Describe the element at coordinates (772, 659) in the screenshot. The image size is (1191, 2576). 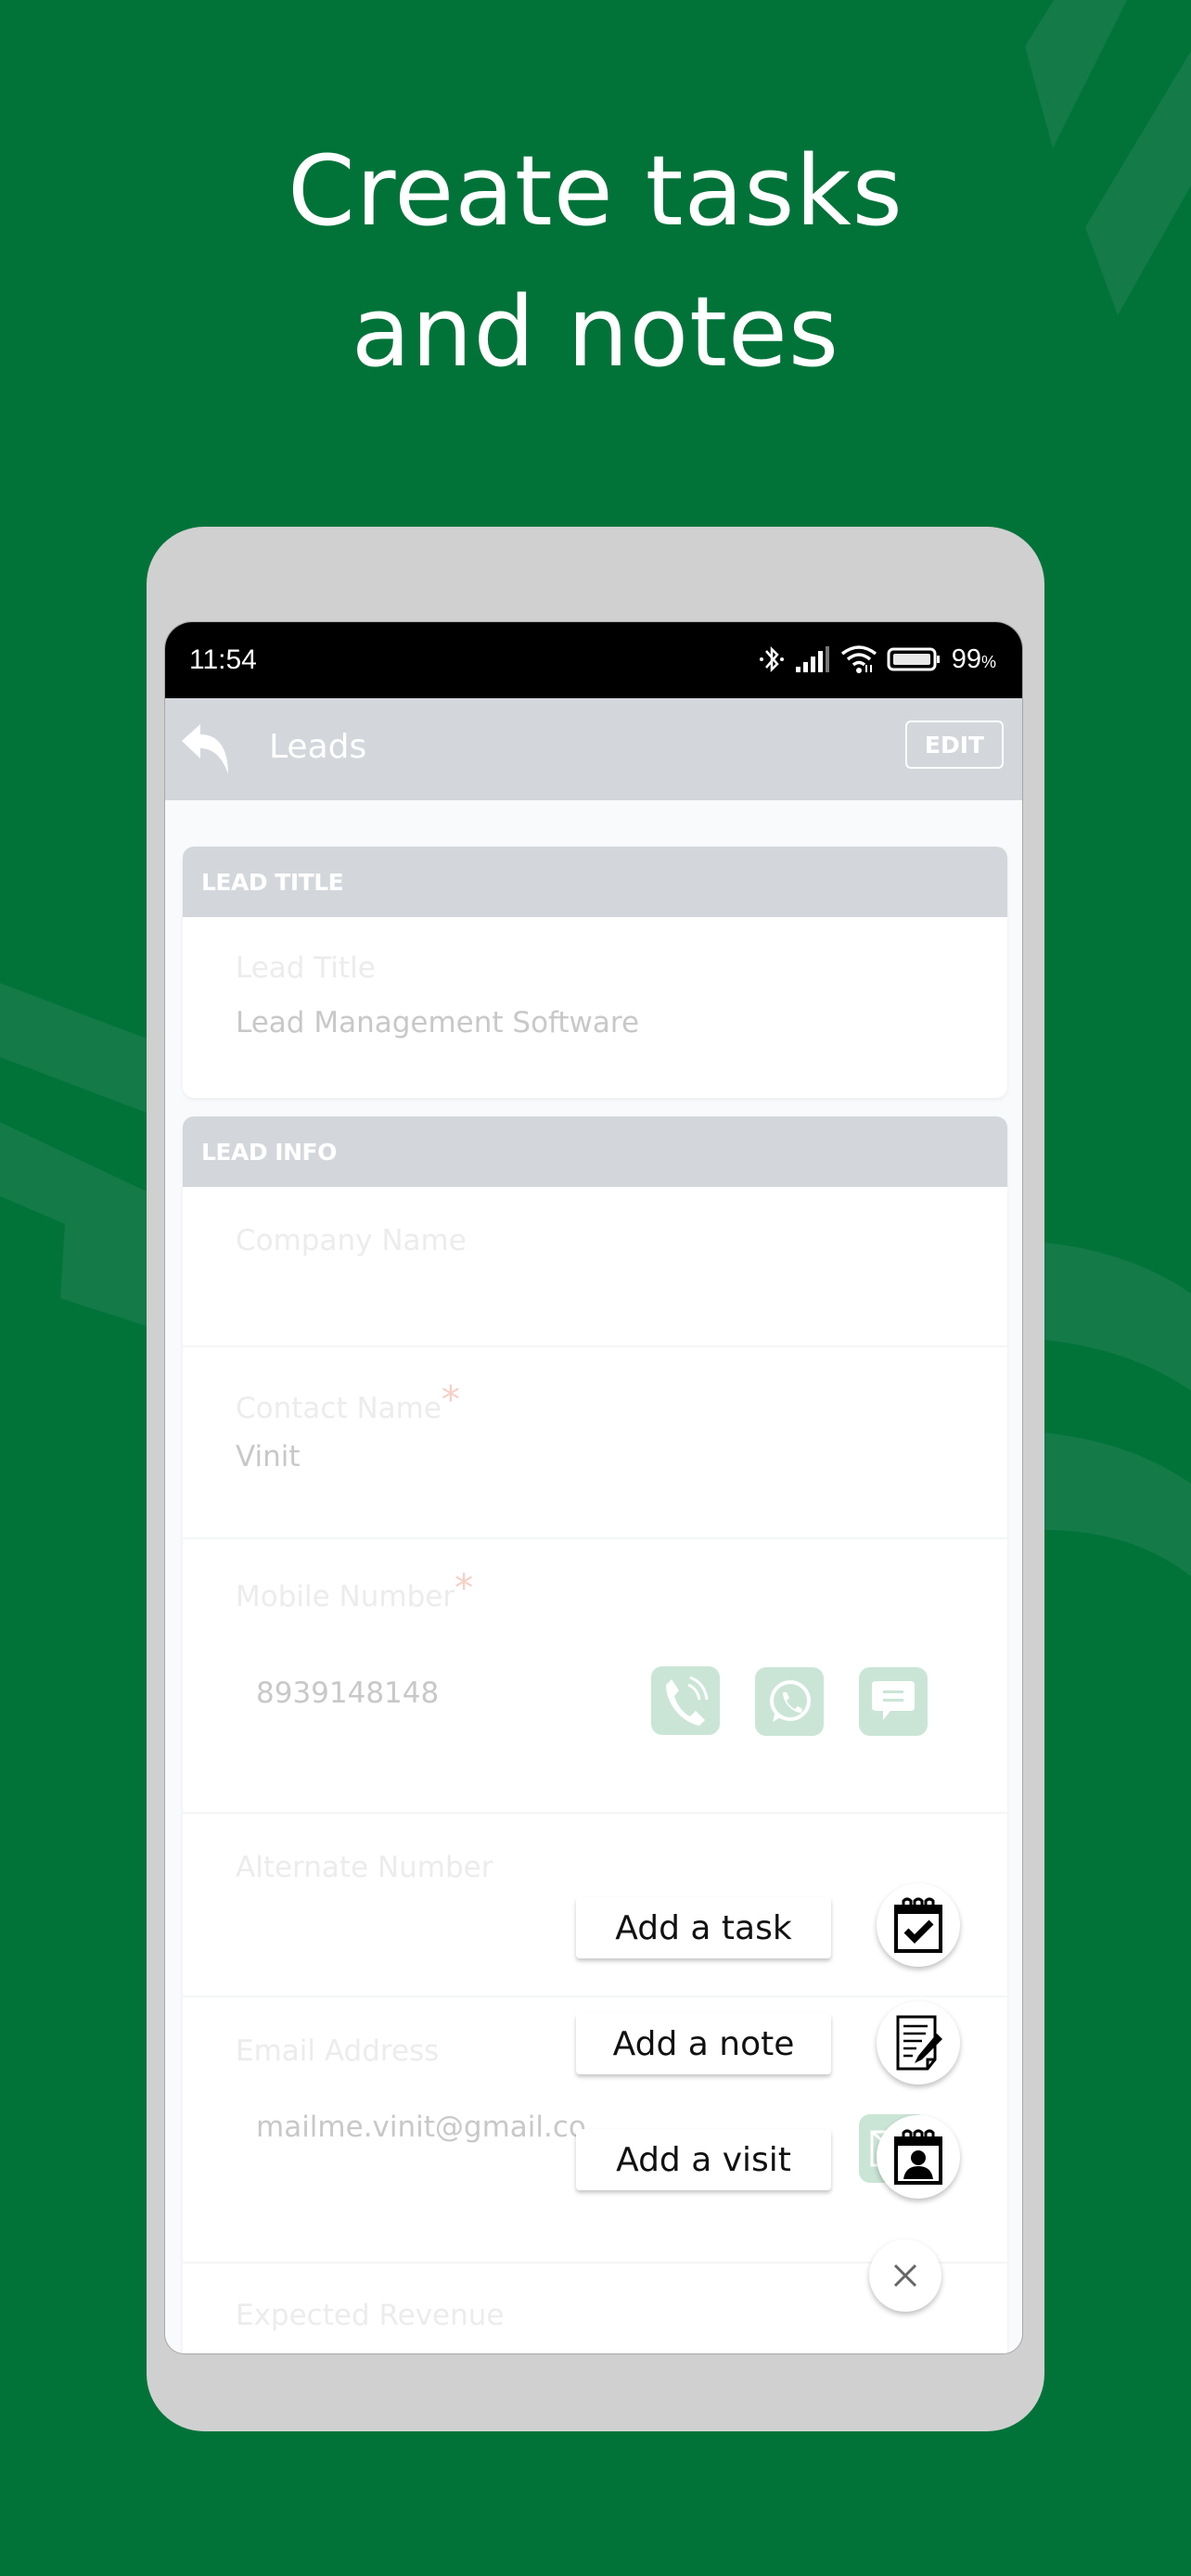
I see `bluetooth-icon` at that location.